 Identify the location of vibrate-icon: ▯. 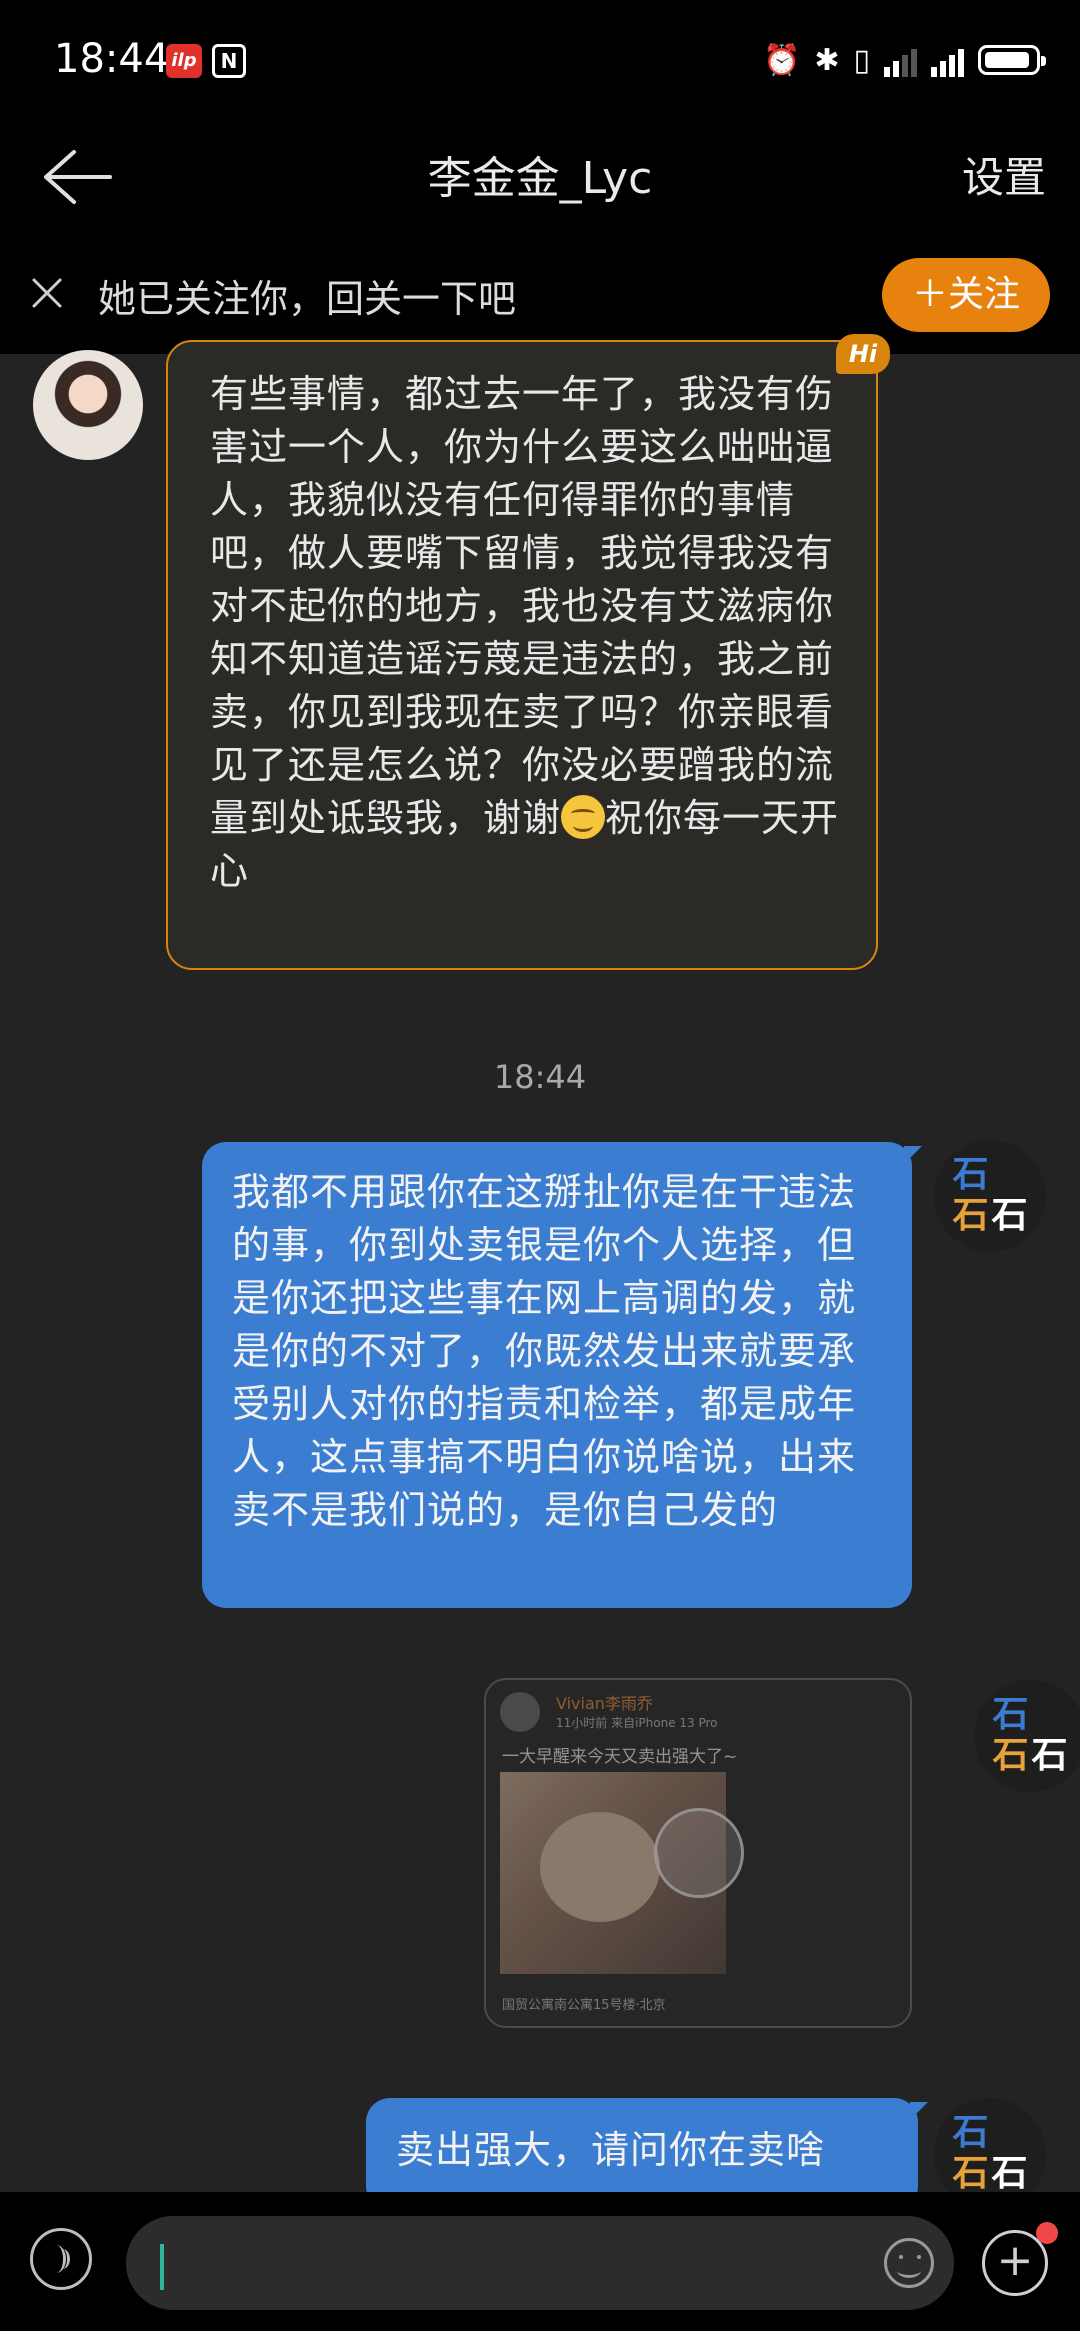
(861, 60).